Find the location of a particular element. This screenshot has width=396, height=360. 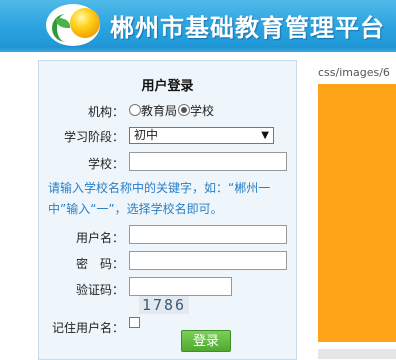

broken-image-path: css/images/6 is located at coordinates (354, 72).